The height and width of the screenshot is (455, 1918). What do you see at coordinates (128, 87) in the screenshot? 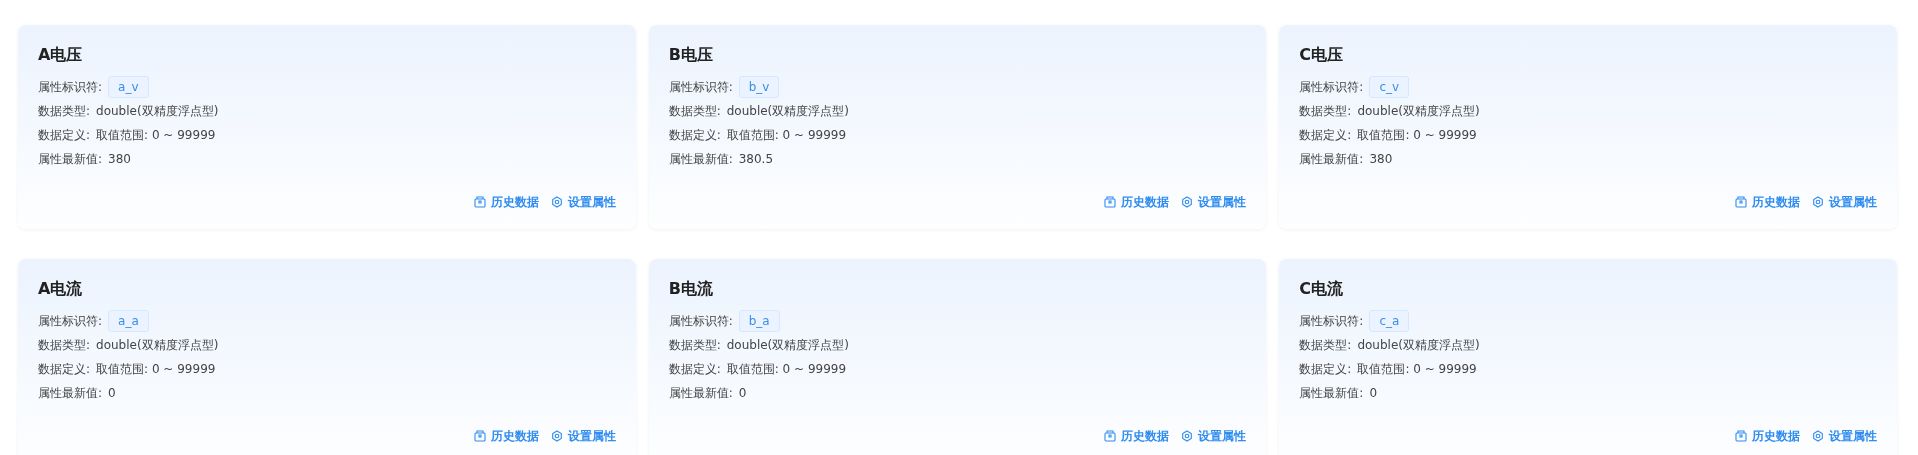
I see `identifier-tag: a_v` at bounding box center [128, 87].